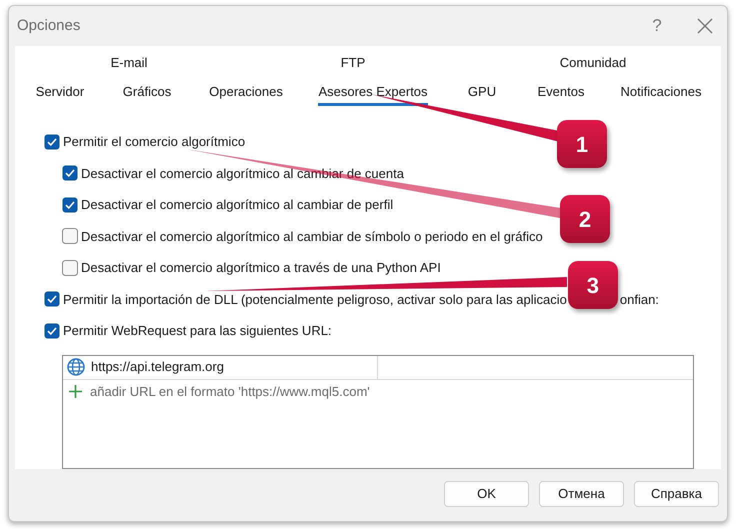 Image resolution: width=738 pixels, height=529 pixels. I want to click on option-label: Permitir el comercio algorítmico, so click(154, 142).